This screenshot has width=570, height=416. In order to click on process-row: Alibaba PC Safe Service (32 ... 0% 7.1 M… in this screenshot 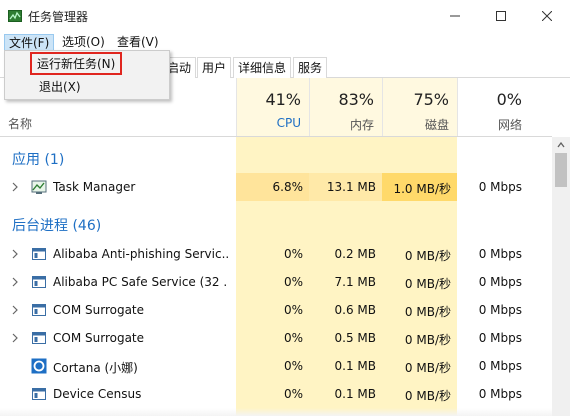, I will do `click(276, 282)`.